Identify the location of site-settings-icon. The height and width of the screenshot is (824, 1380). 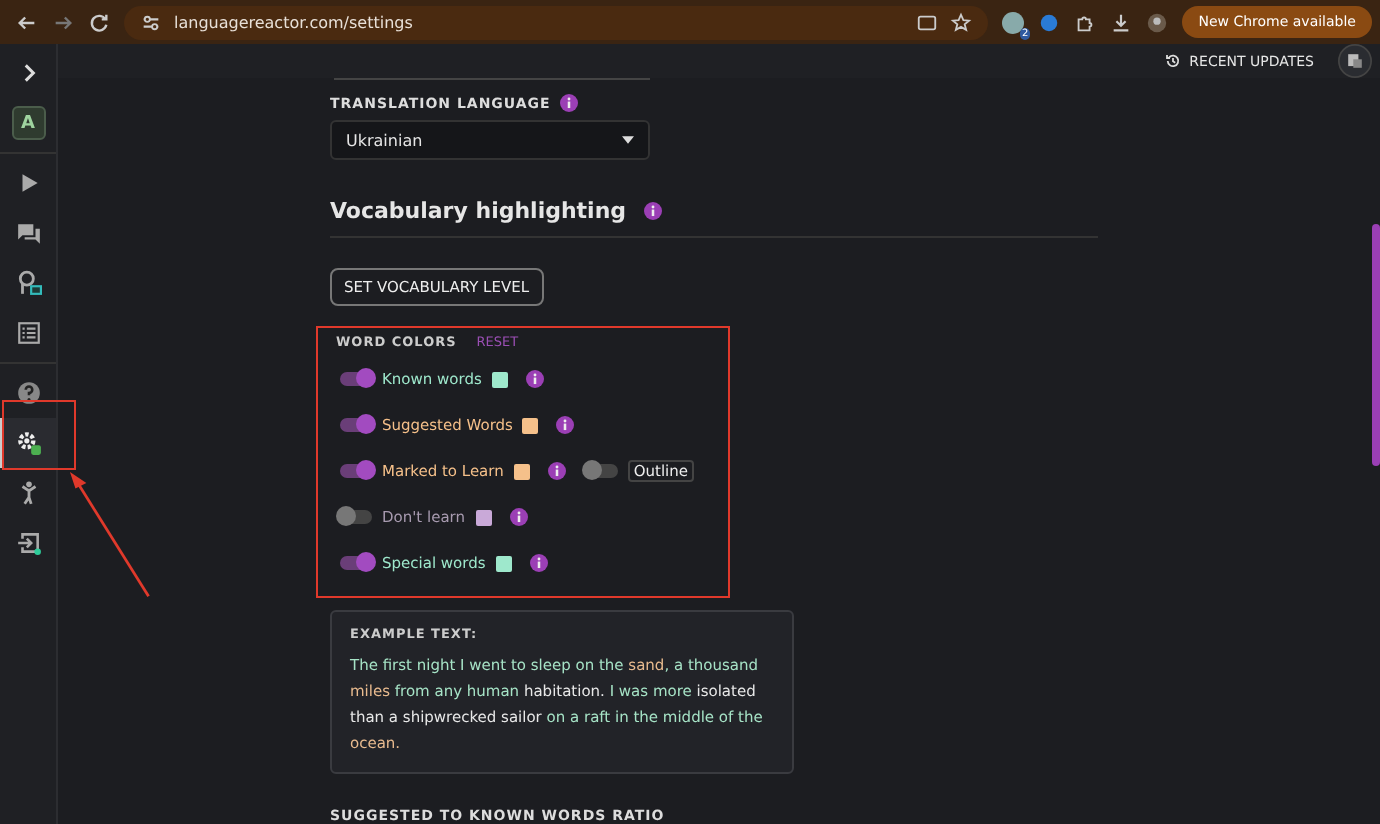
(151, 22).